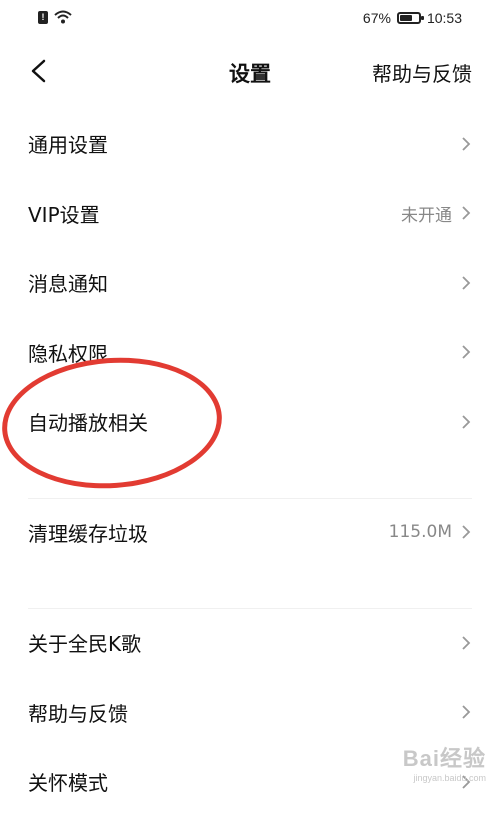 The image size is (500, 817). I want to click on status-left: !, so click(55, 17).